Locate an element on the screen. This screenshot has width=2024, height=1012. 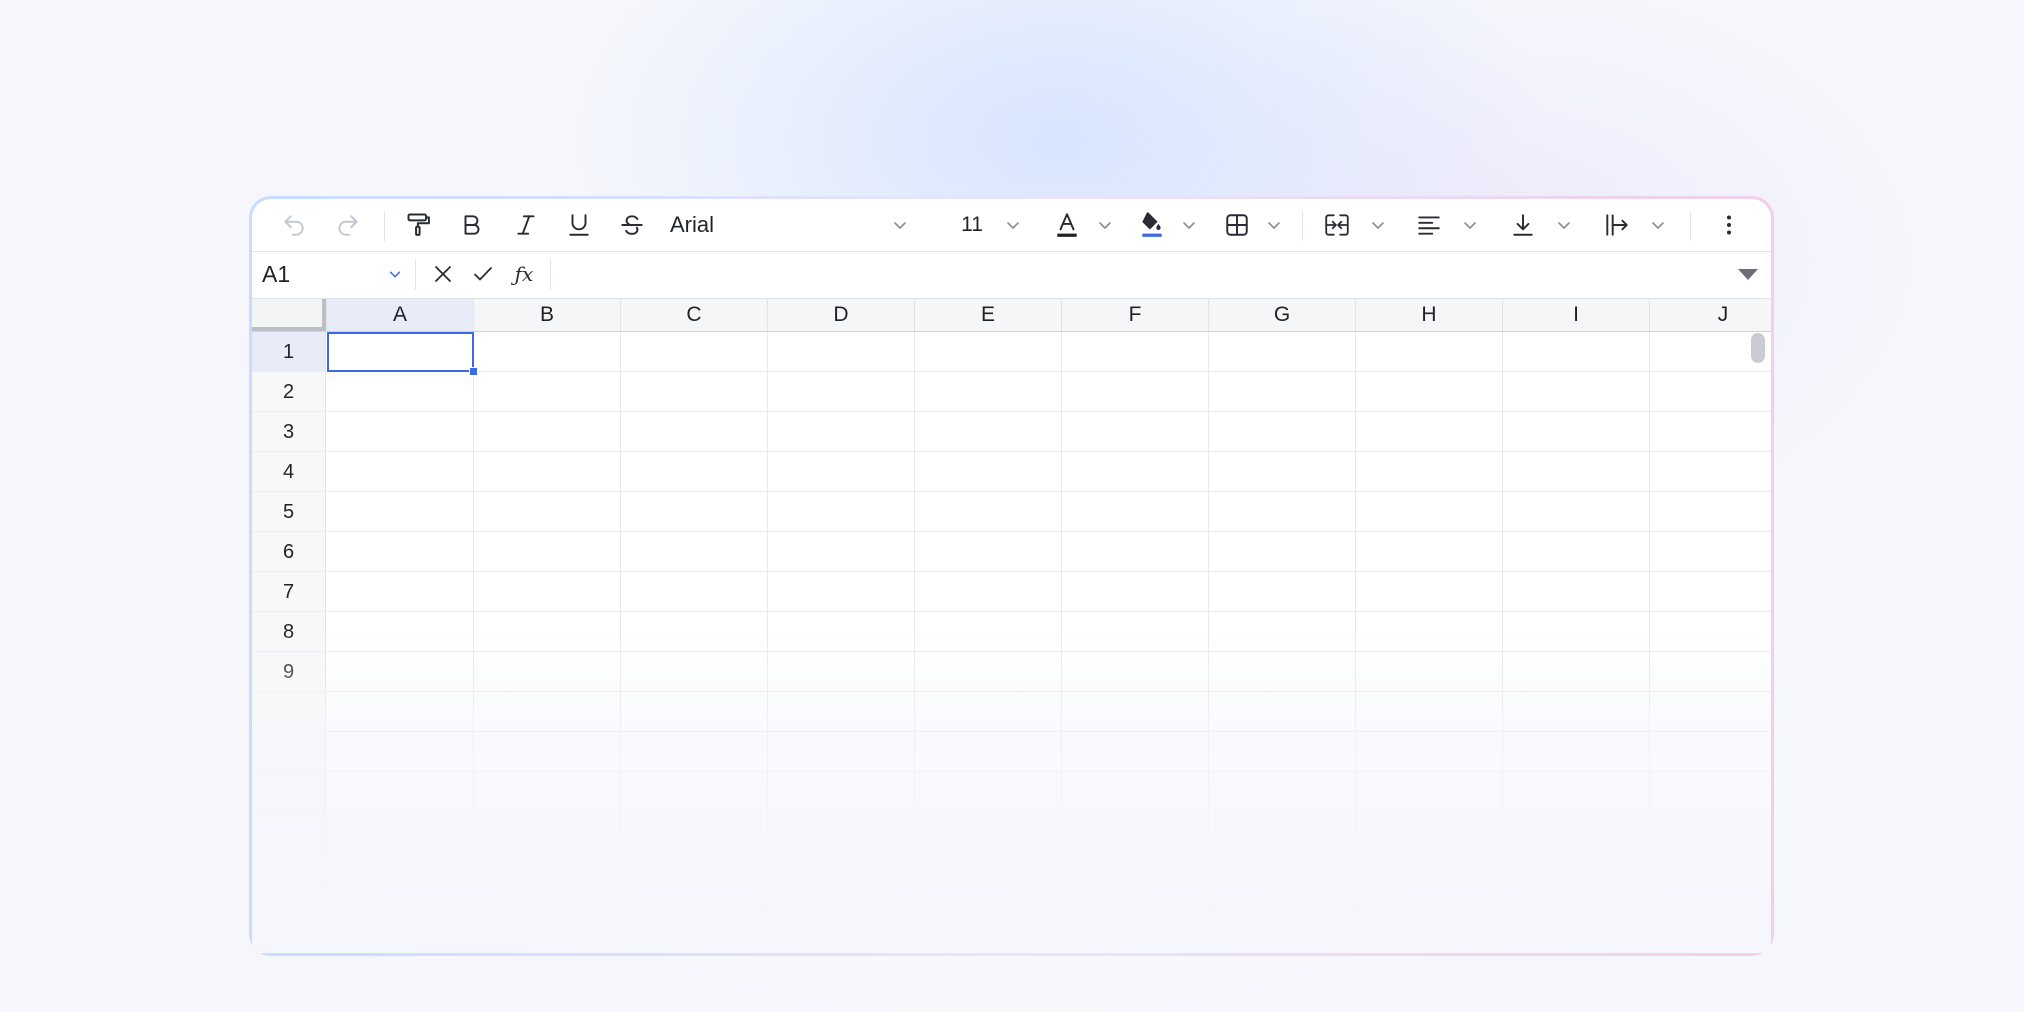
cell-reference-dropdown is located at coordinates (395, 274).